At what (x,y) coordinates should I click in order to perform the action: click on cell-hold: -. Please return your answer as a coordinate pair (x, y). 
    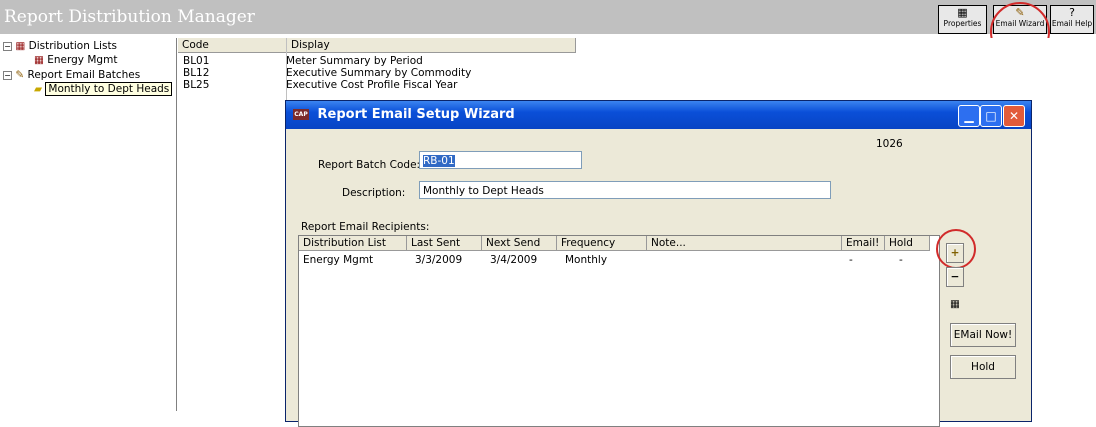
    Looking at the image, I should click on (901, 260).